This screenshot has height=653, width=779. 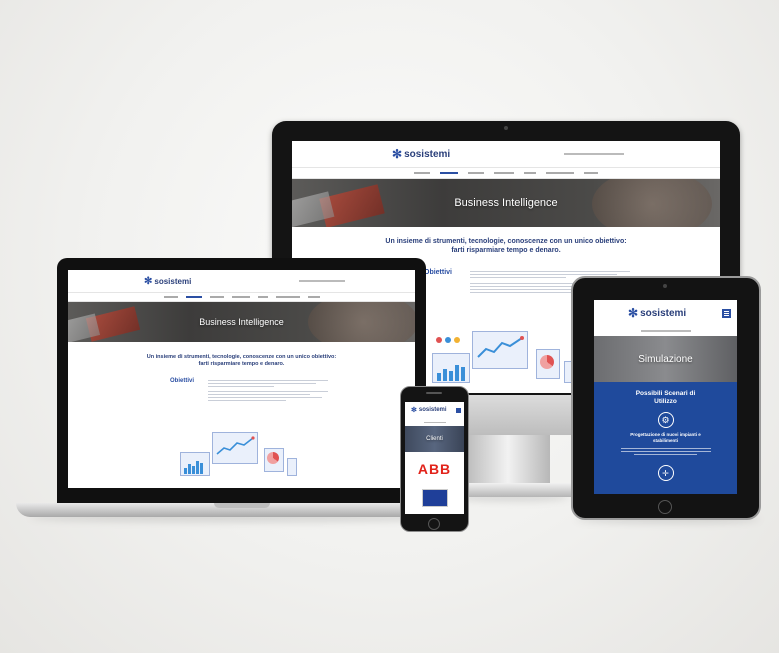 I want to click on laptop-tagline-line2: farti risparmiare tempo e denaro., so click(x=241, y=364).